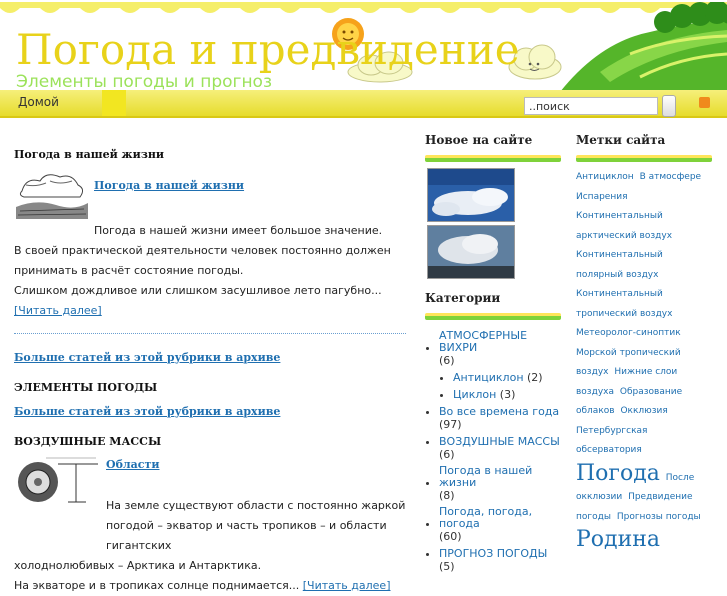 The height and width of the screenshot is (596, 727). I want to click on tag-link: Антициклон, so click(605, 177).